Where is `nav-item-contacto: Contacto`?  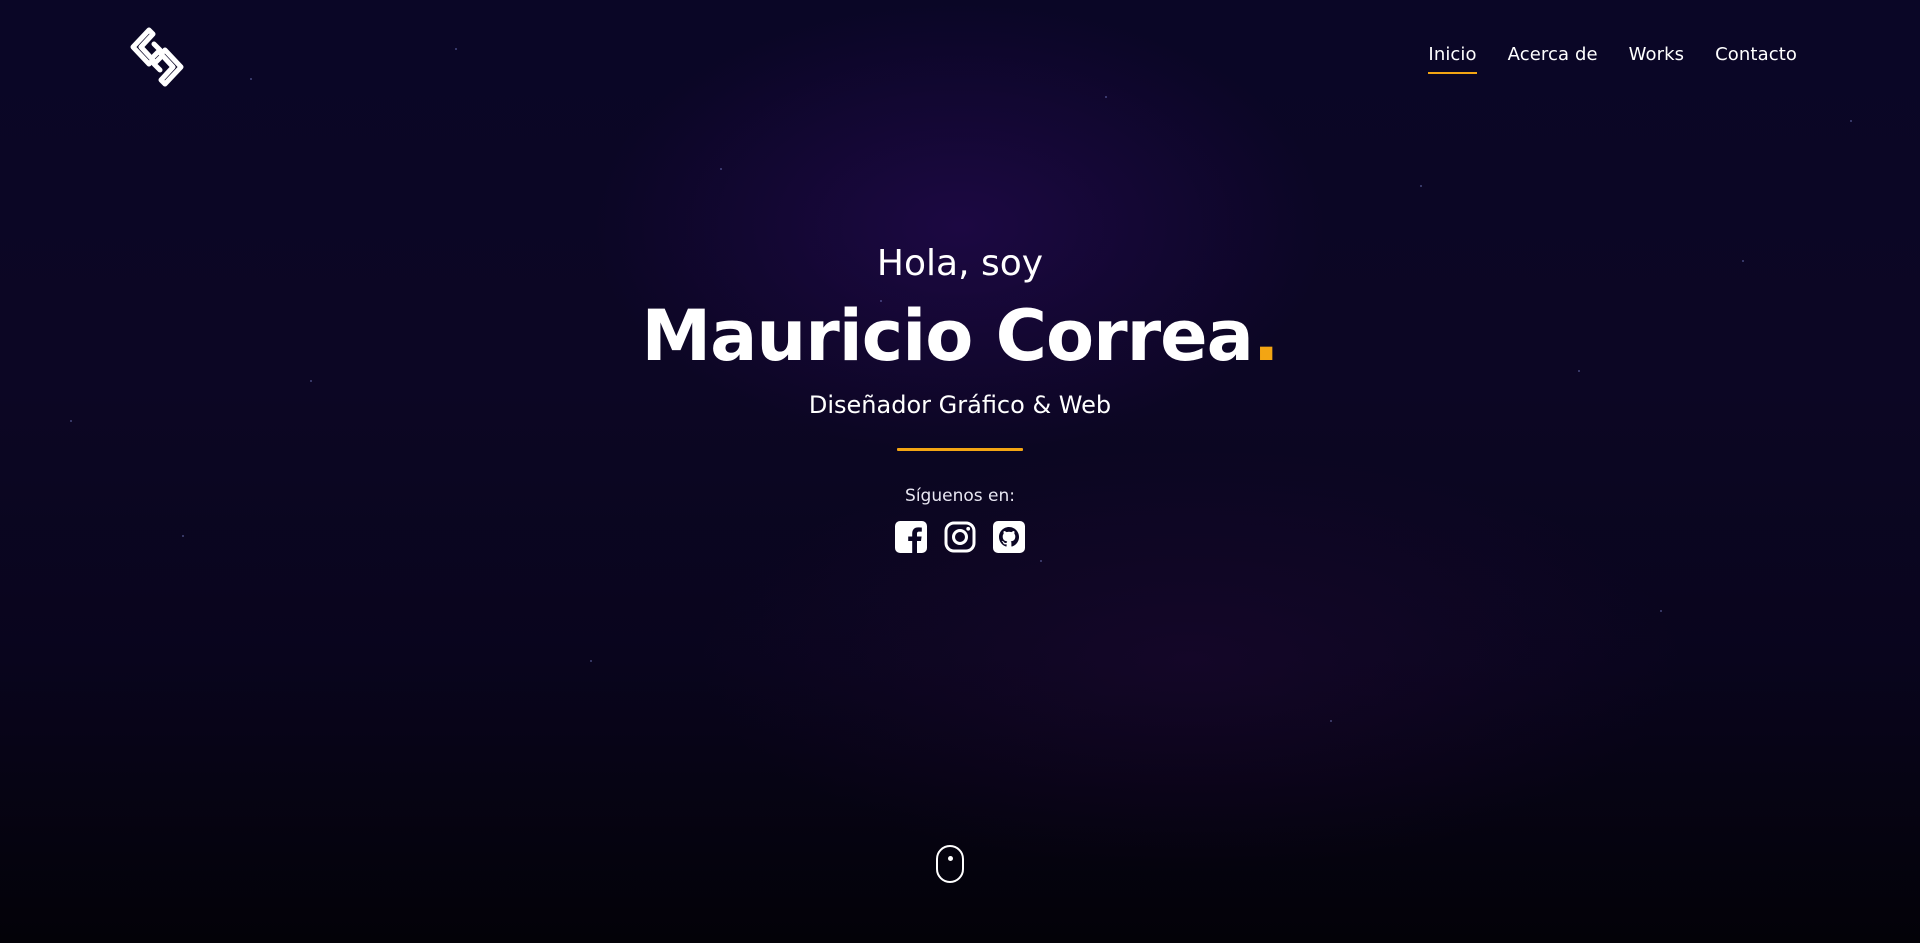 nav-item-contacto: Contacto is located at coordinates (1756, 57).